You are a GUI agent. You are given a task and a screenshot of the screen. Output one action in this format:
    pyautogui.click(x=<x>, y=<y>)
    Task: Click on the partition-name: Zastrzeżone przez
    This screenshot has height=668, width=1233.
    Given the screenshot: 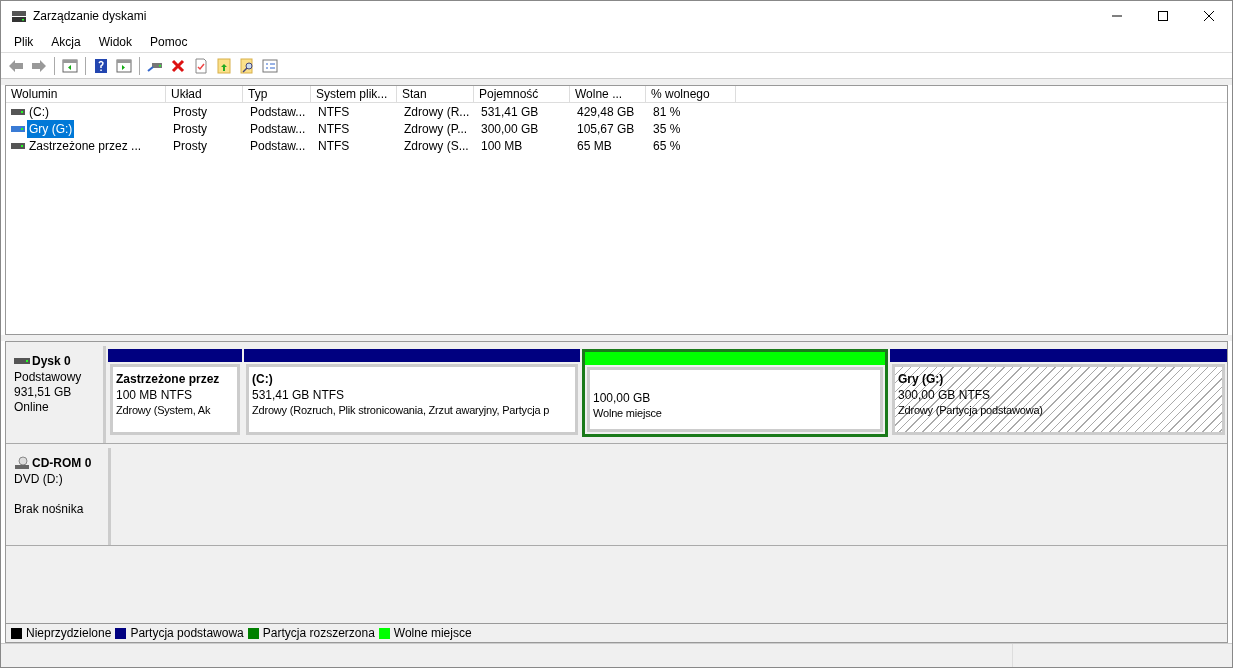 What is the action you would take?
    pyautogui.click(x=168, y=378)
    